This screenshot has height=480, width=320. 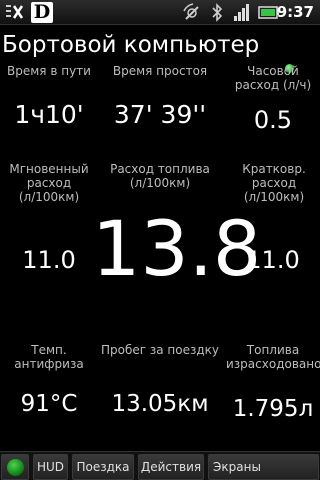 I want to click on status-bar: D 9:37, so click(x=160, y=12).